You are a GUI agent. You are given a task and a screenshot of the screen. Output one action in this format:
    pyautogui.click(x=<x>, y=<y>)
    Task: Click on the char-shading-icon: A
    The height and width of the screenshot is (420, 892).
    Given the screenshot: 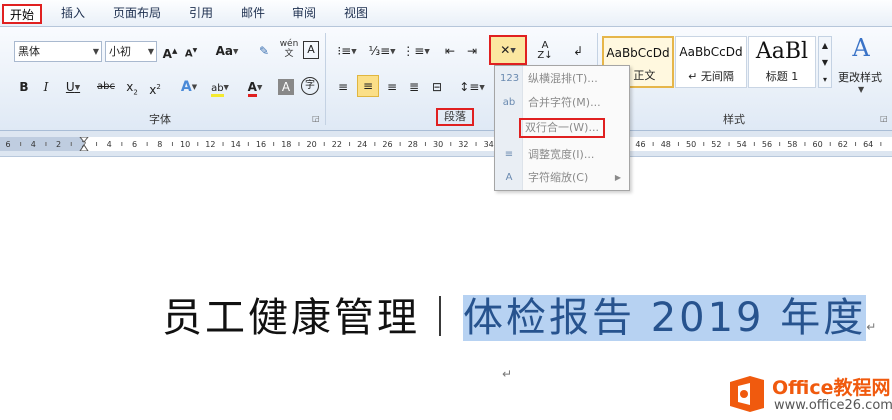 What is the action you would take?
    pyautogui.click(x=286, y=87)
    